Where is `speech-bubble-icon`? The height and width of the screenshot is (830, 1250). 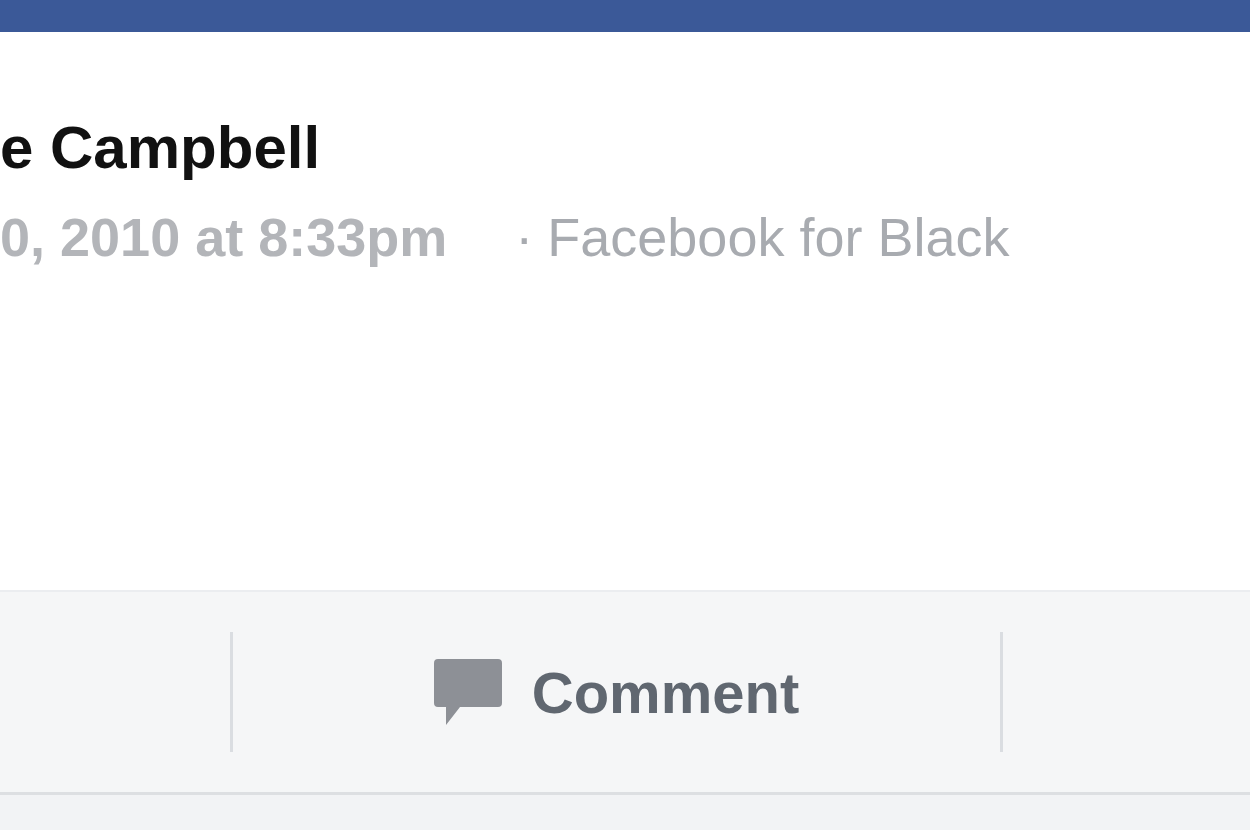 speech-bubble-icon is located at coordinates (467, 692).